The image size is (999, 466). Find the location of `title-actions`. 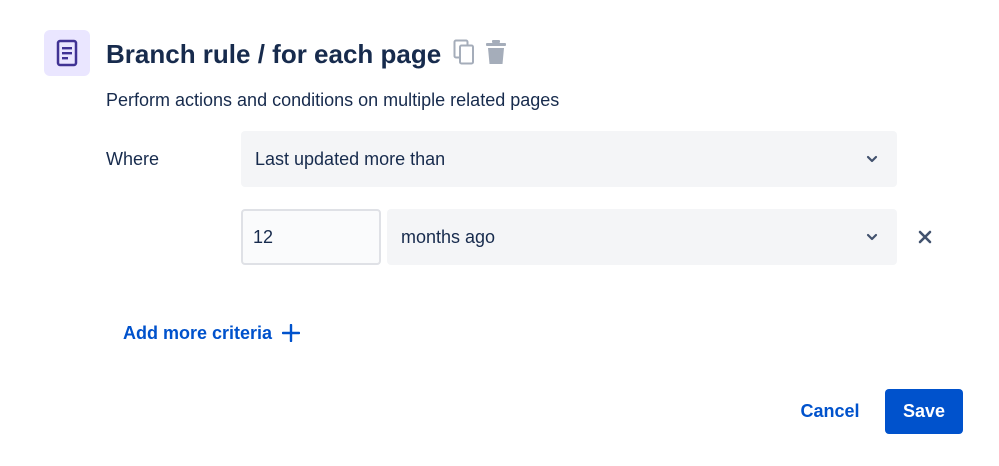

title-actions is located at coordinates (480, 52).